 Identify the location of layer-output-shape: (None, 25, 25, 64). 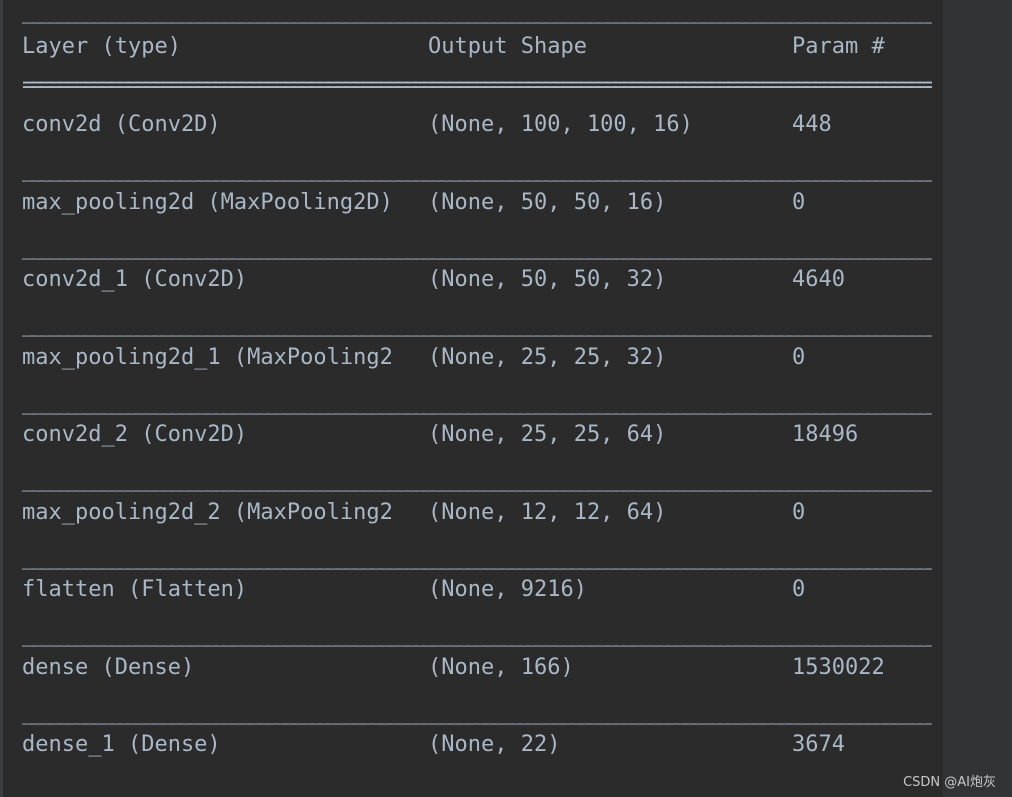
(547, 435).